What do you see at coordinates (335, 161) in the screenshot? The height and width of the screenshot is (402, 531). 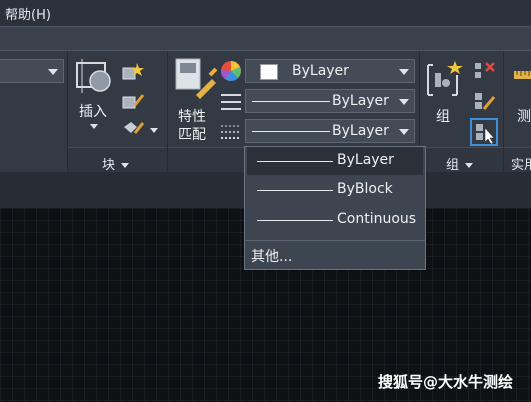 I see `dropdown-option-bylayer: ByLayer` at bounding box center [335, 161].